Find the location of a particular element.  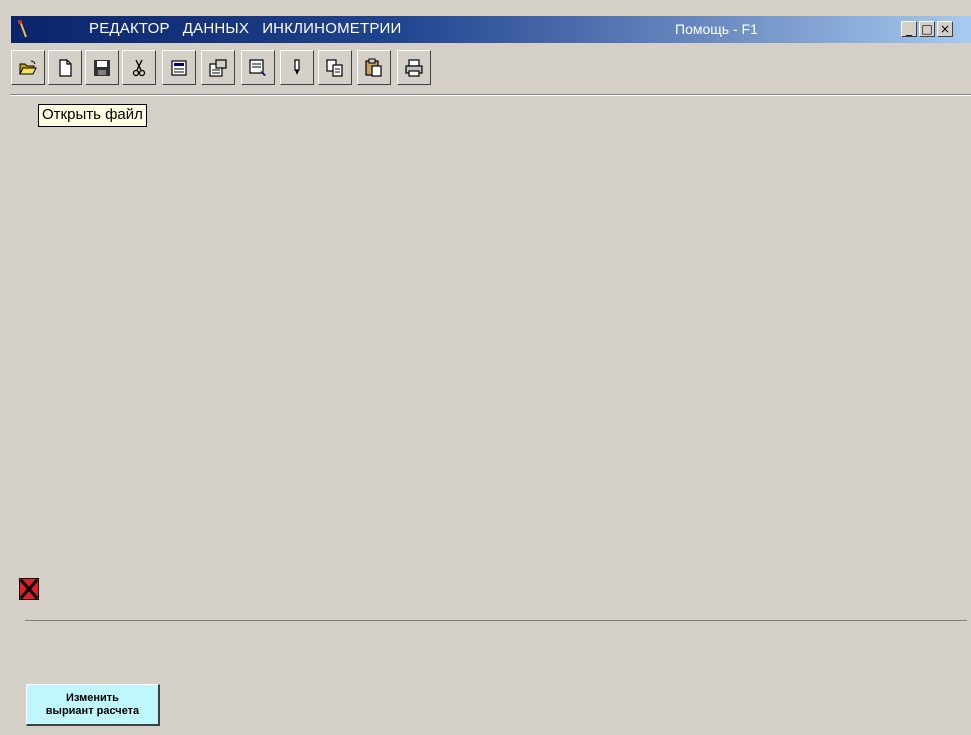

button-label-line2: выриант расчета is located at coordinates (92, 710).